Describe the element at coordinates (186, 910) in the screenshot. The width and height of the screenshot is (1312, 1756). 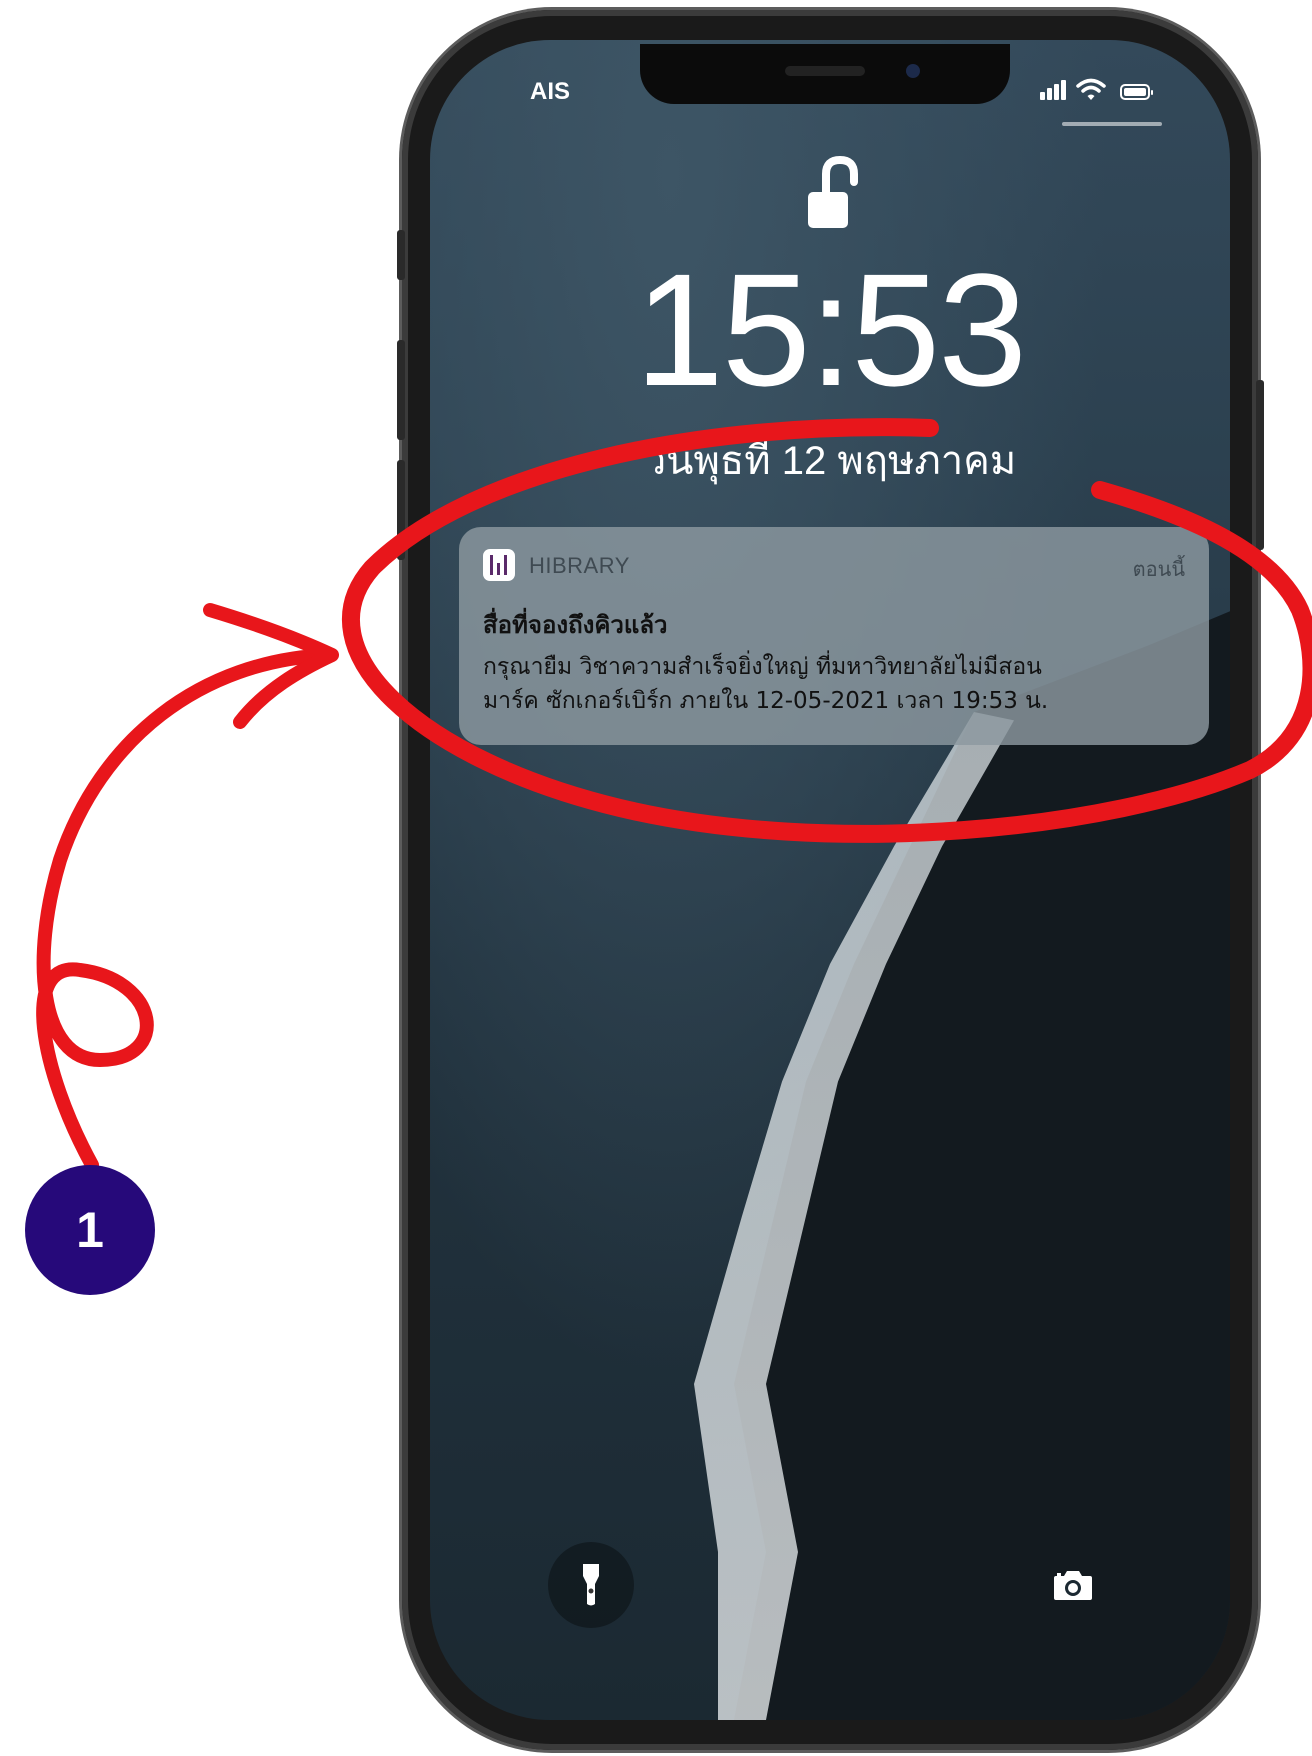
I see `curved-arrow` at that location.